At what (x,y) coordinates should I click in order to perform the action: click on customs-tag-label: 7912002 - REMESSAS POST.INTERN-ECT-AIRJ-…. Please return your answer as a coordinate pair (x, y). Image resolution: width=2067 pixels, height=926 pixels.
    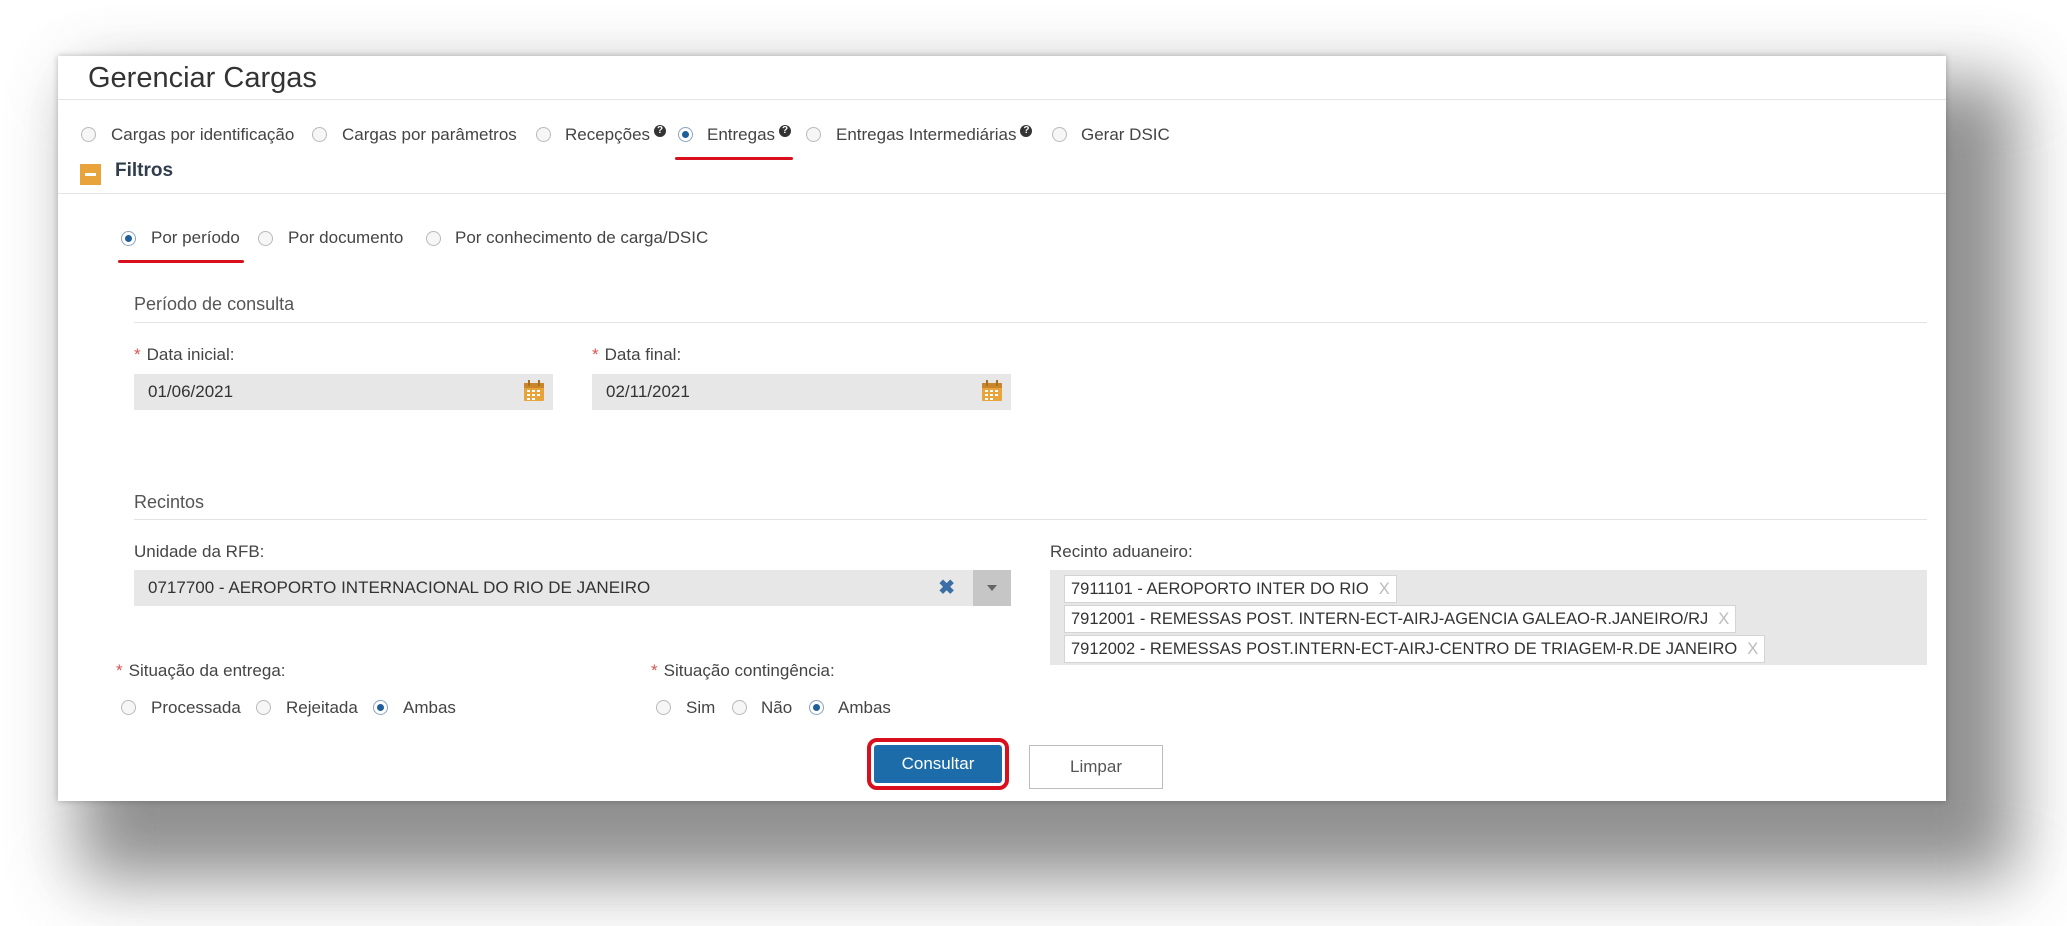
    Looking at the image, I should click on (1404, 649).